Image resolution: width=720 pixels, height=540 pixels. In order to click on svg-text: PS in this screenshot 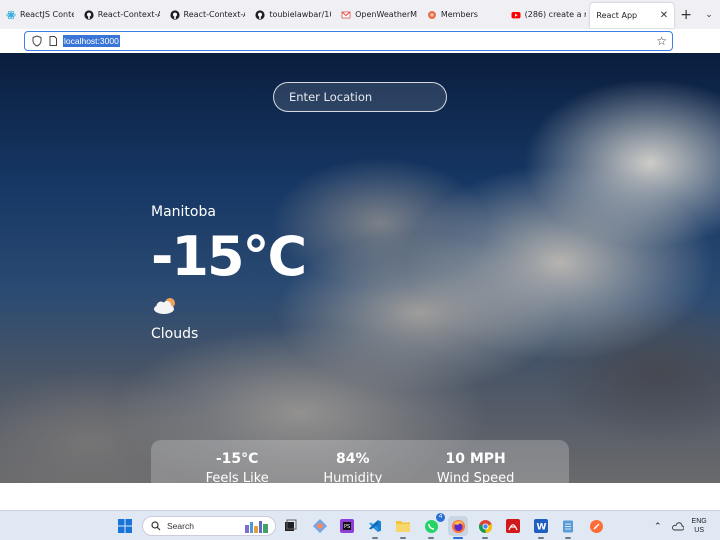, I will do `click(347, 527)`.